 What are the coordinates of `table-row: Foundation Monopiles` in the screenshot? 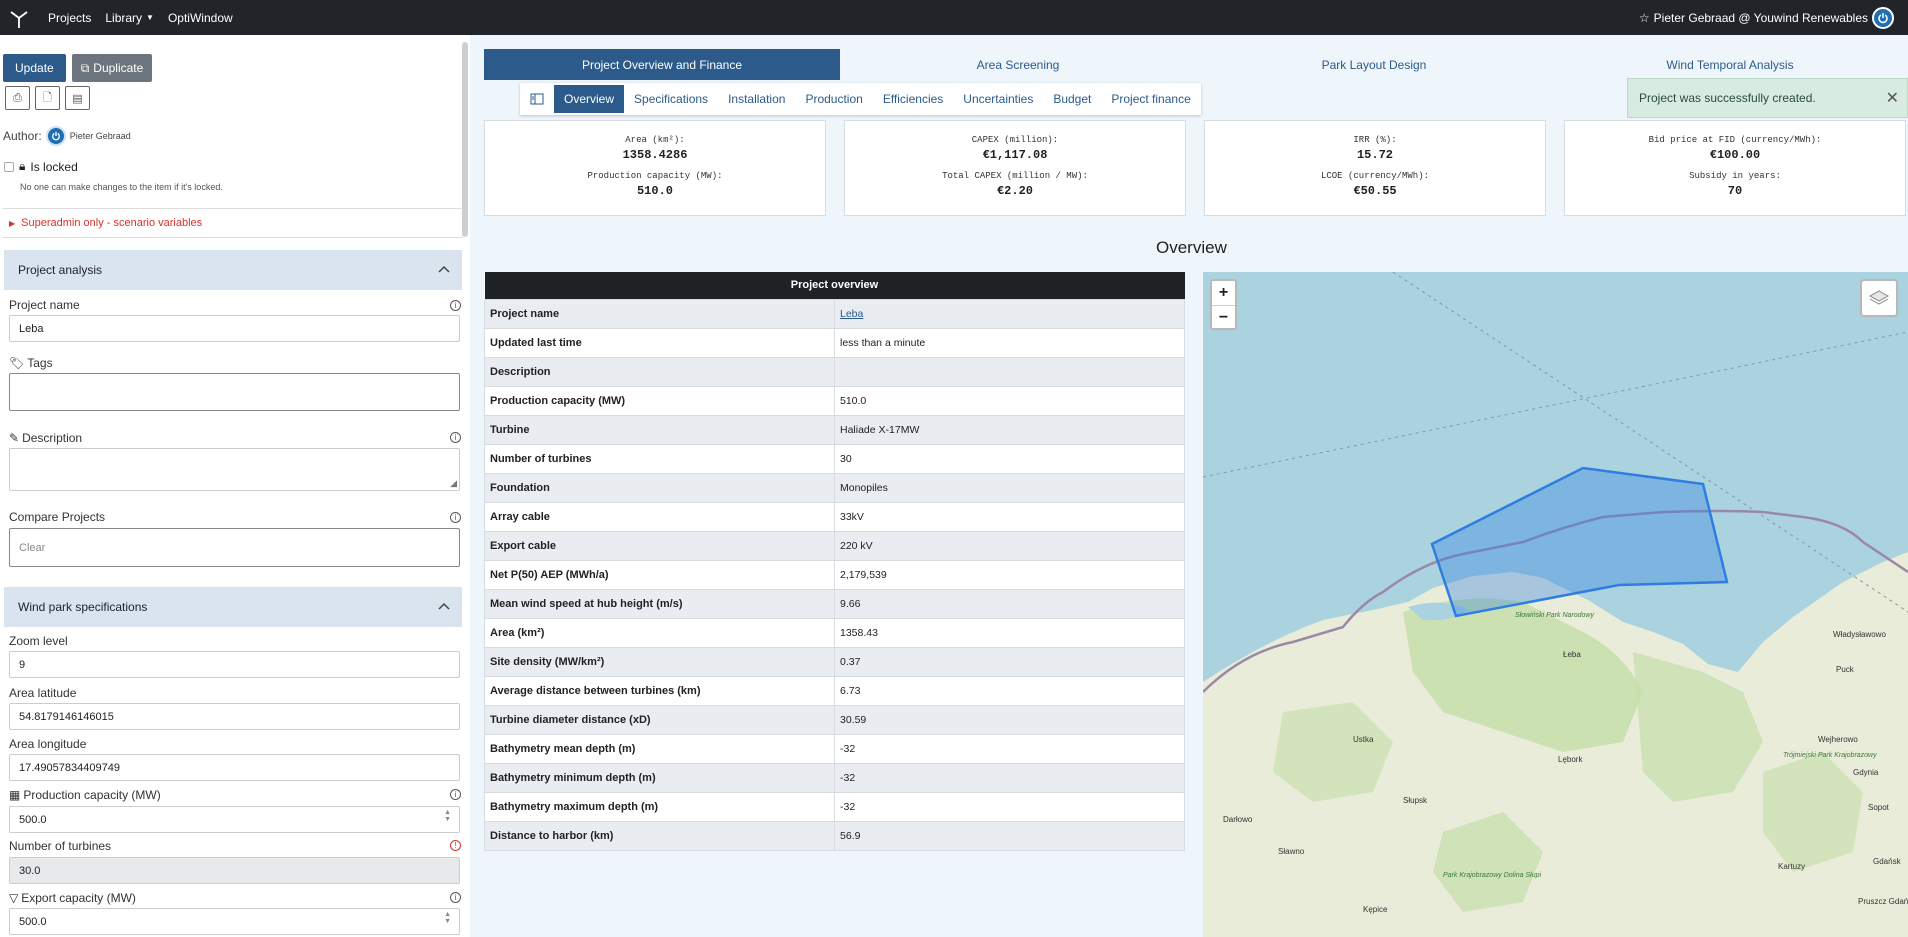 It's located at (834, 487).